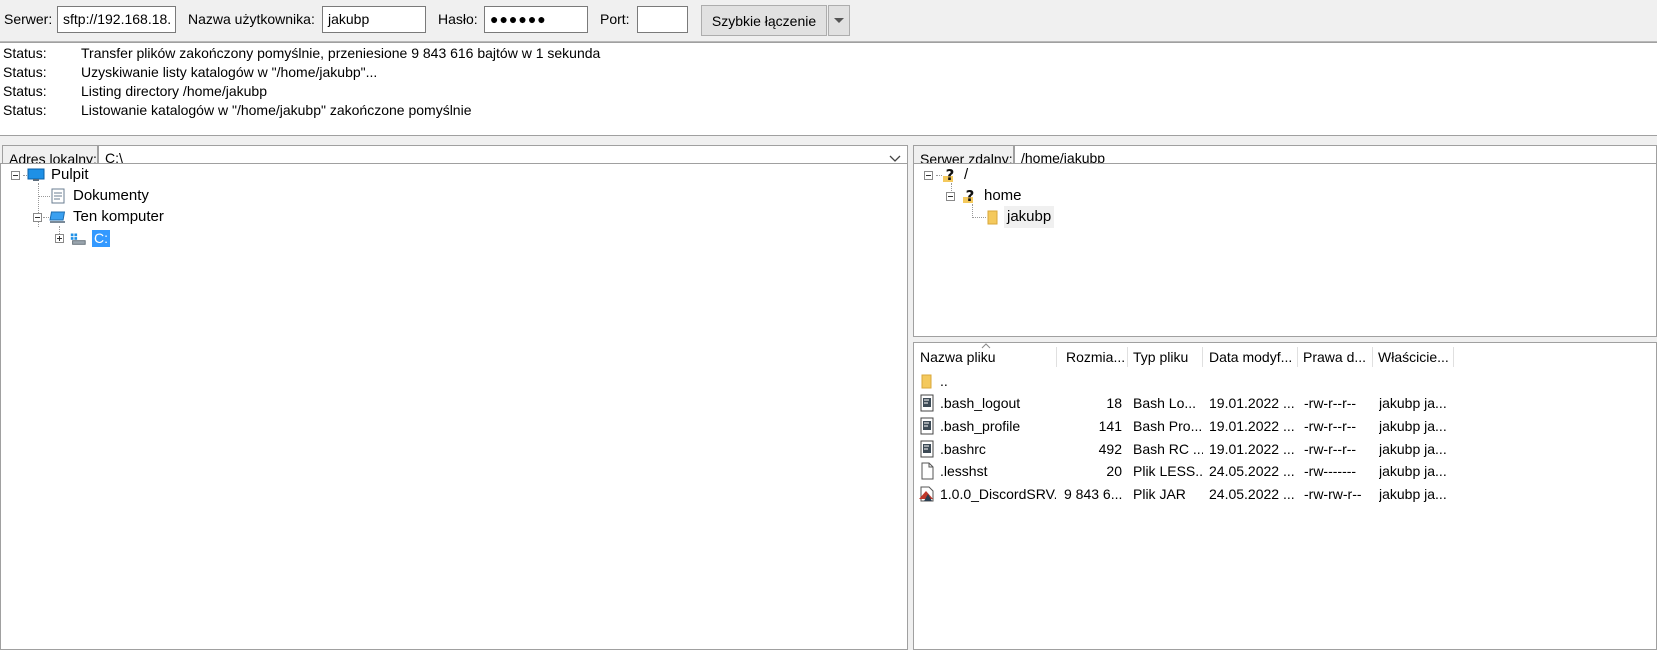  I want to click on column-header-type: Typ pliku, so click(1168, 357).